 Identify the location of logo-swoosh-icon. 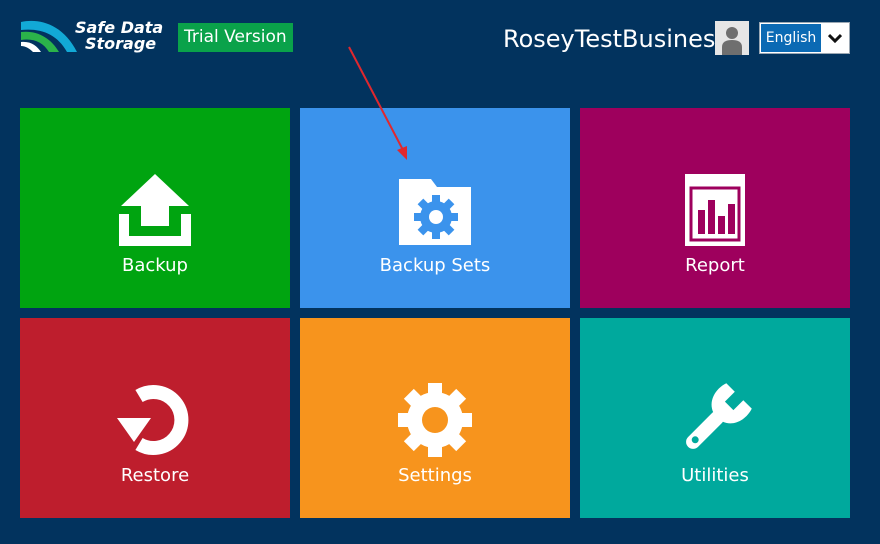
(49, 36).